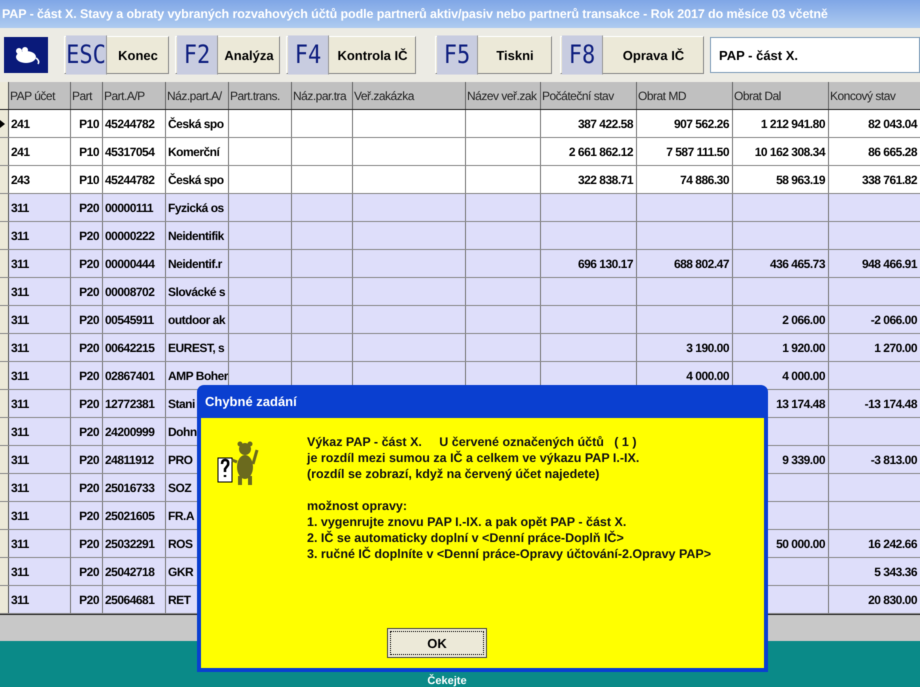  Describe the element at coordinates (589, 263) in the screenshot. I see `table-cell: 696 130.17` at that location.